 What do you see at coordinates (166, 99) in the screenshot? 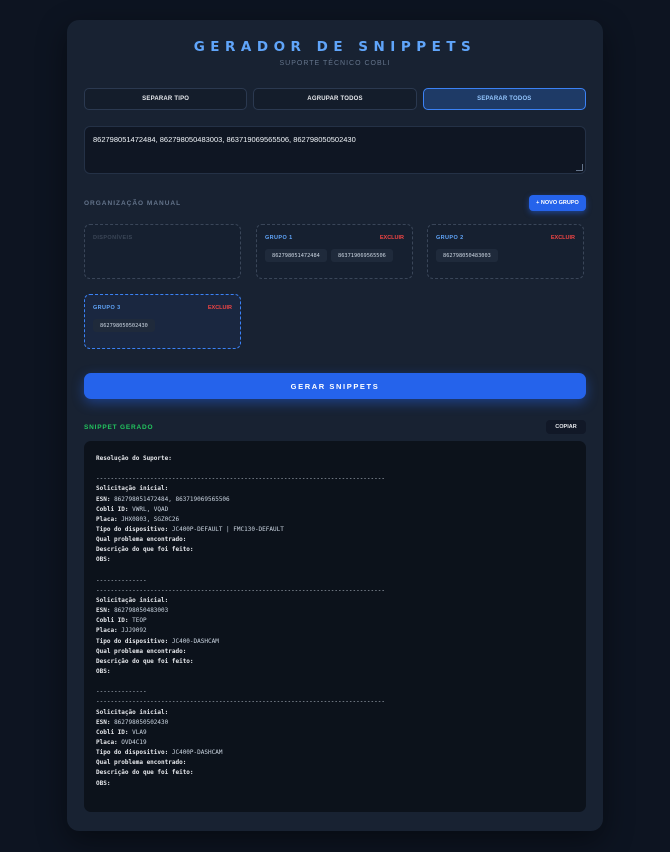
I see `mode-separar-tipo-button: SEPARAR TIPO` at bounding box center [166, 99].